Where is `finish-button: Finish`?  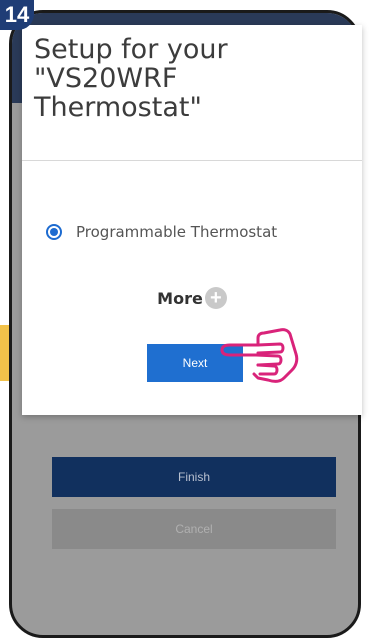 finish-button: Finish is located at coordinates (194, 477).